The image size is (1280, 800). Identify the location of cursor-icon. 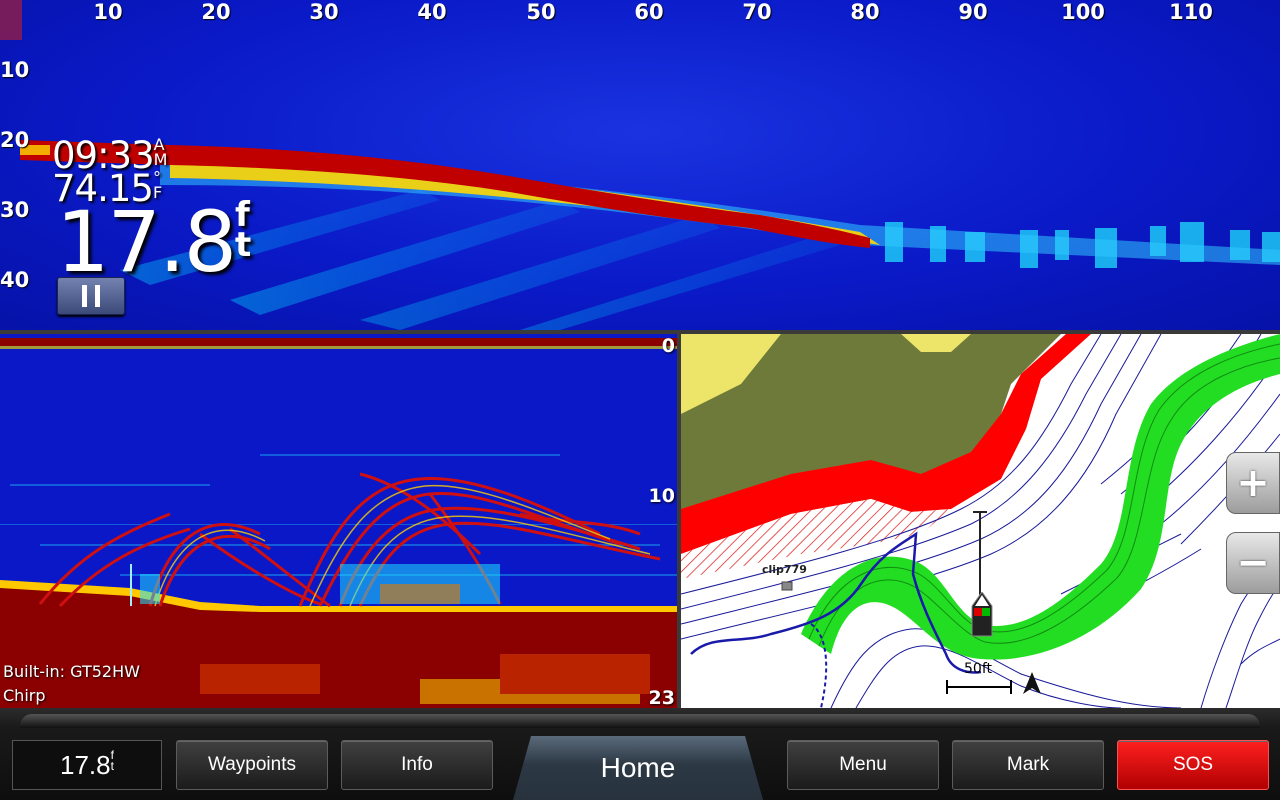
(1032, 683).